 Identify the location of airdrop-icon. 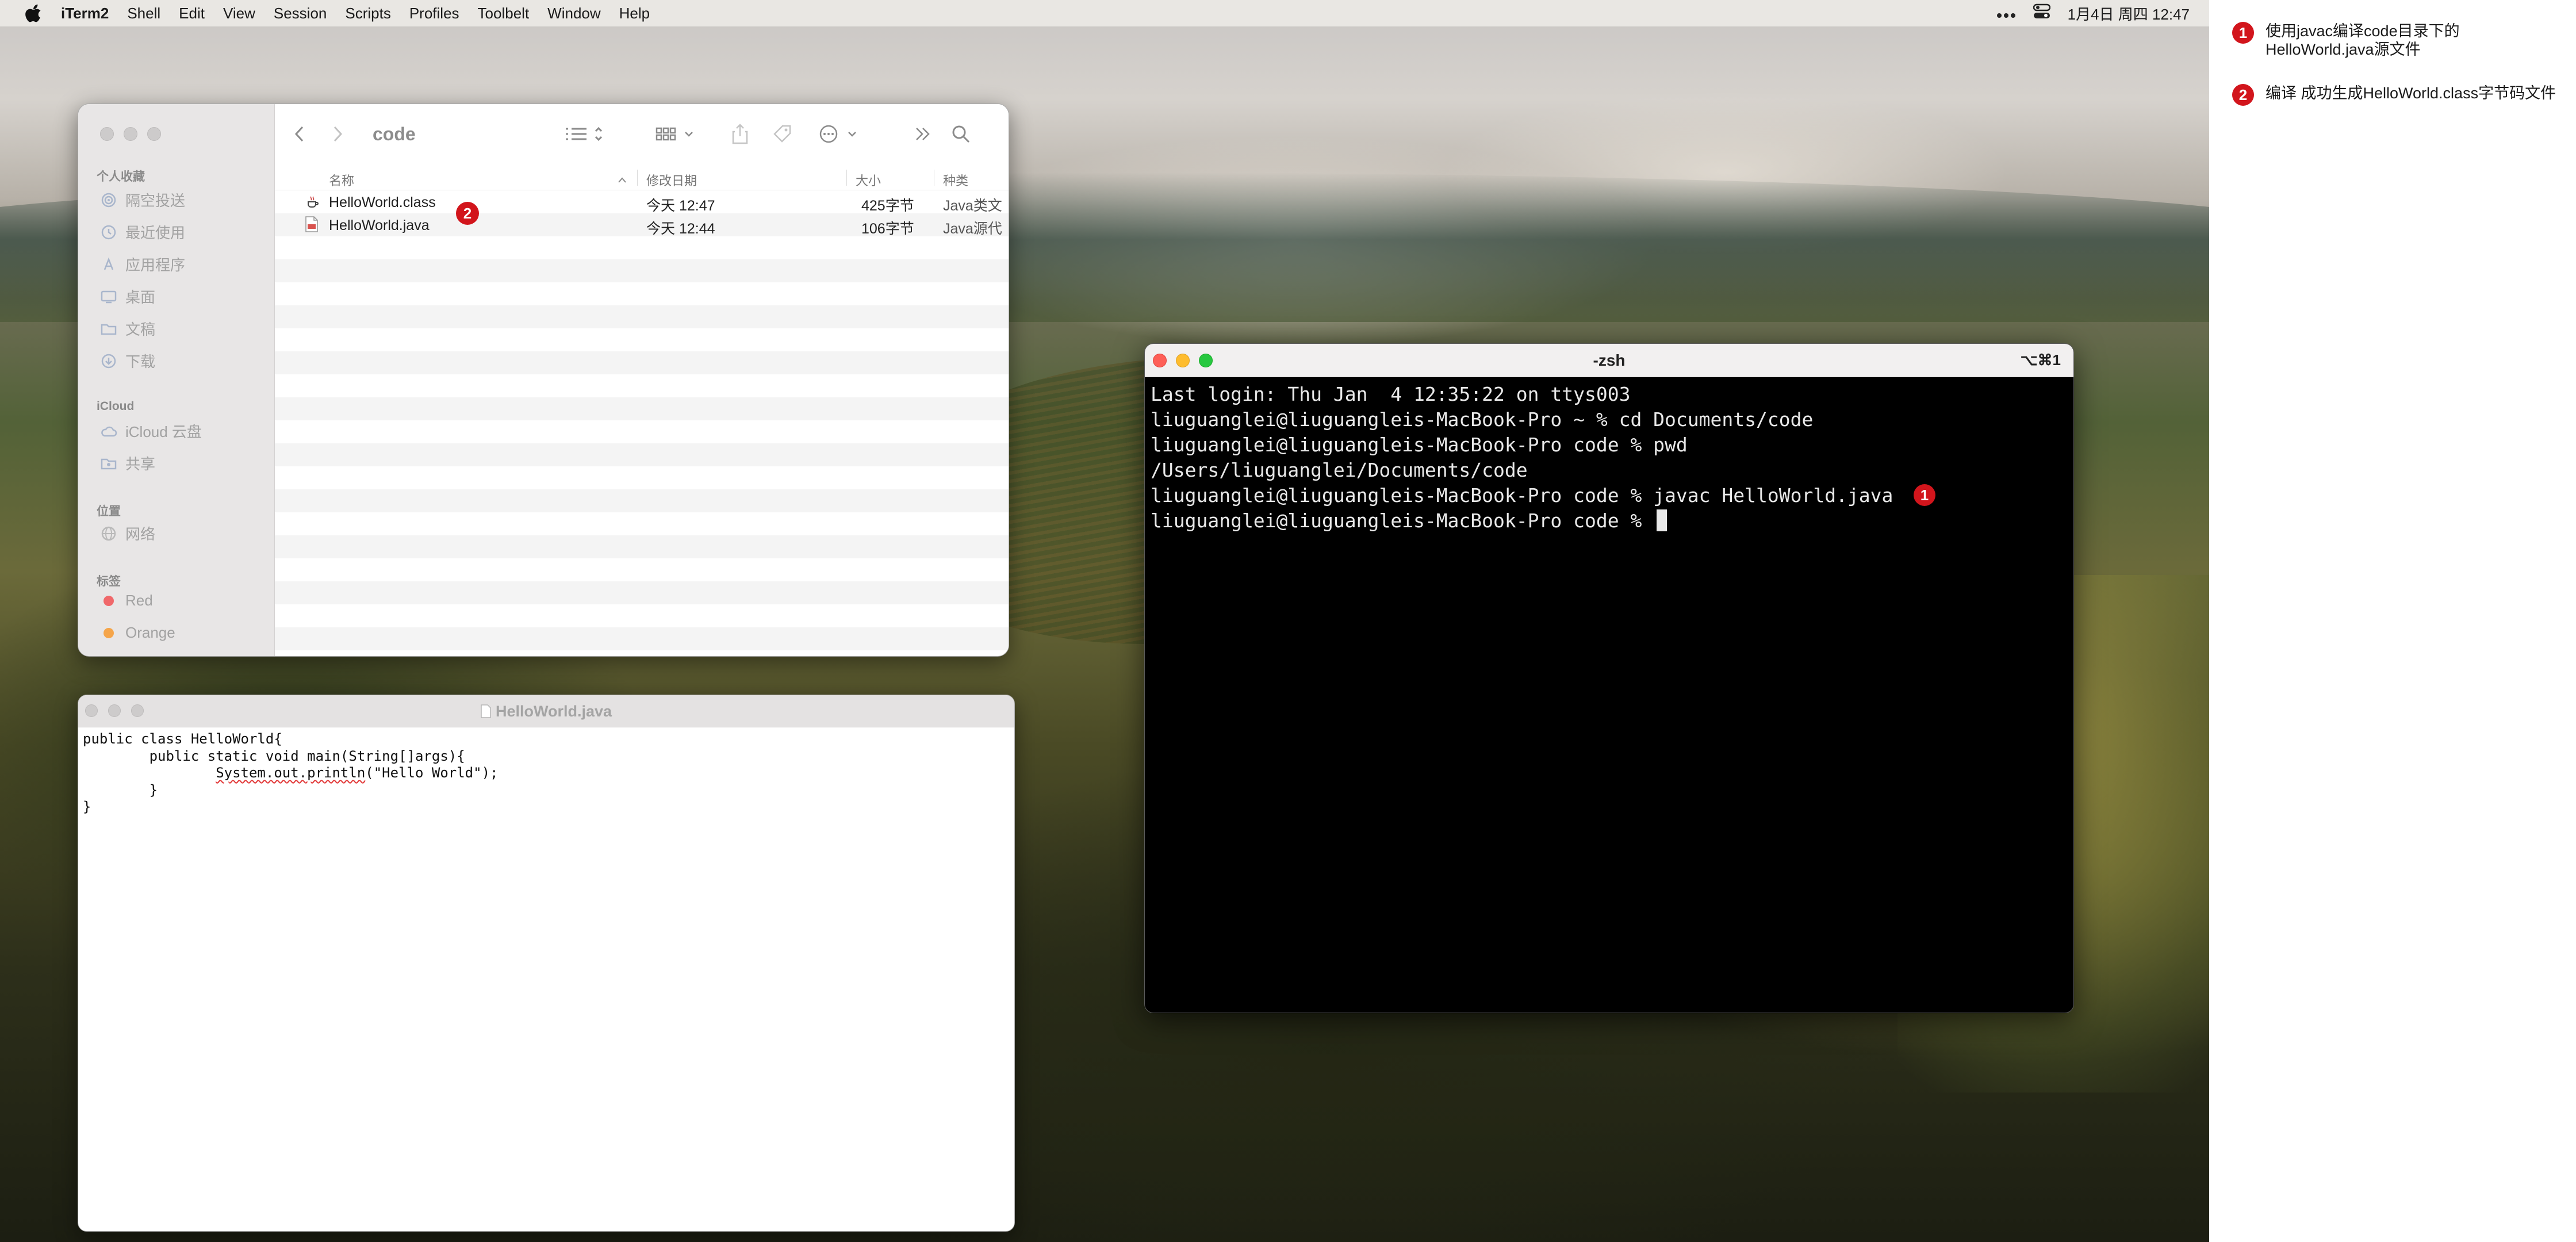
(108, 200).